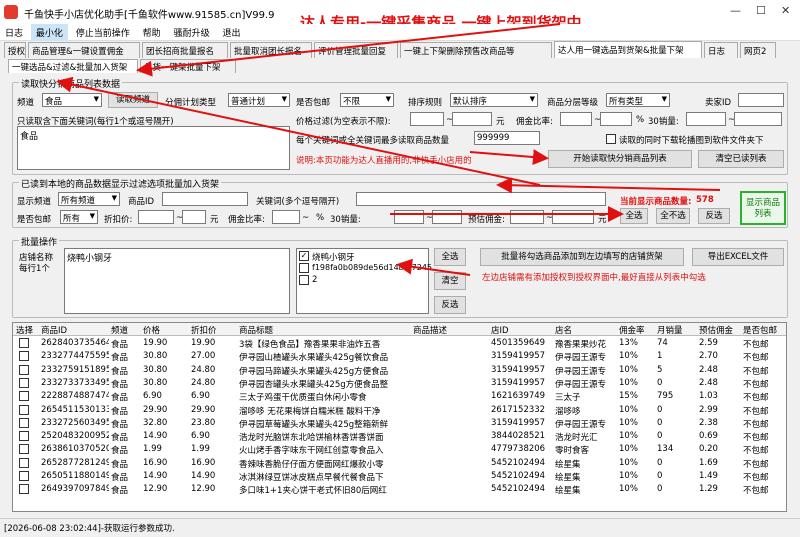 This screenshot has height=537, width=800. I want to click on col-shop-name: 店名, so click(563, 330).